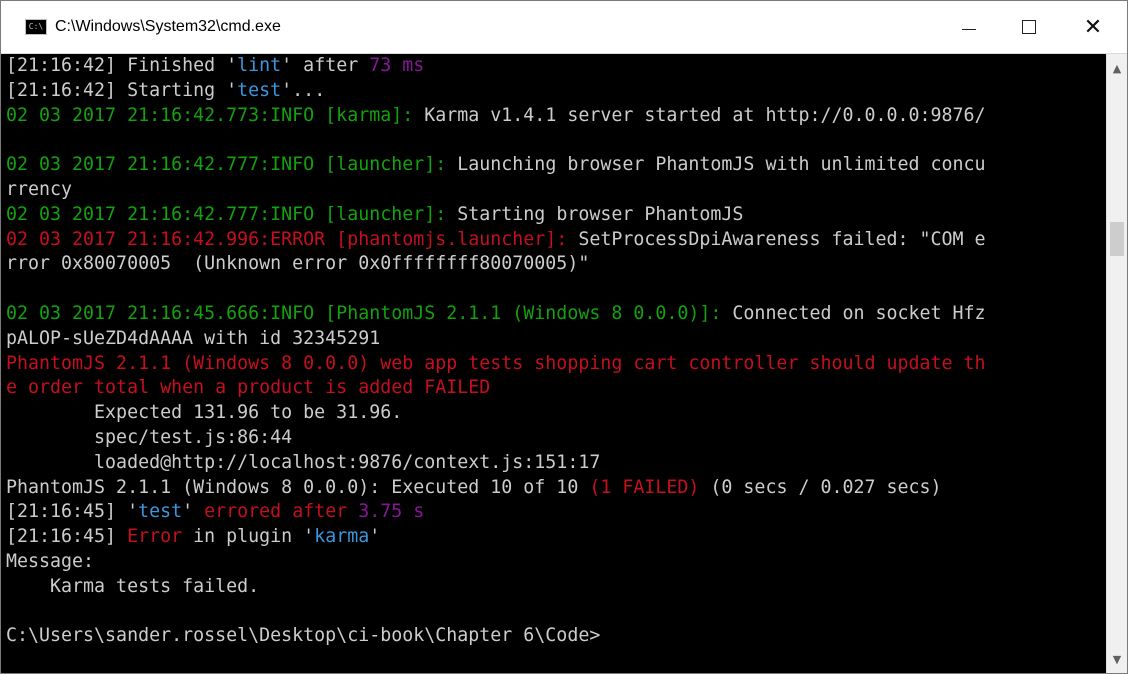  Describe the element at coordinates (391, 512) in the screenshot. I see `console-text: 3.75 s` at that location.